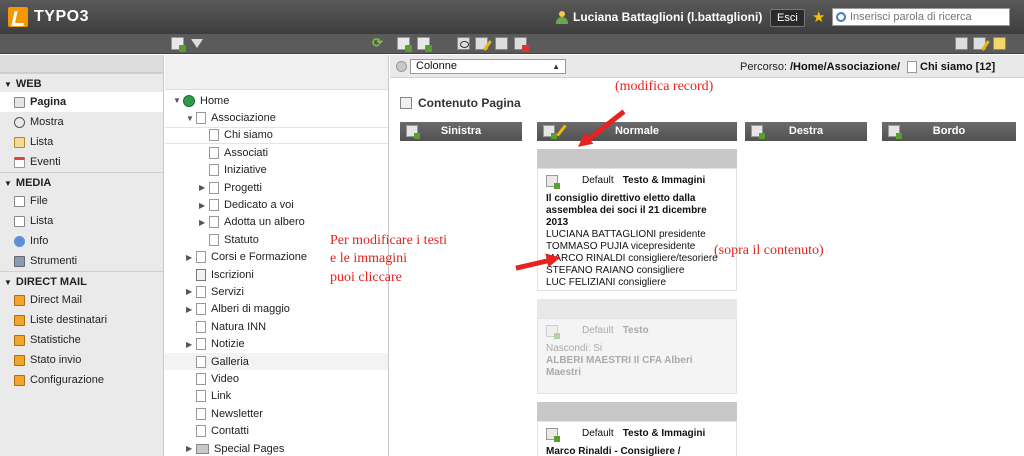 The width and height of the screenshot is (1024, 456). Describe the element at coordinates (225, 379) in the screenshot. I see `tree-node-label: Video` at that location.